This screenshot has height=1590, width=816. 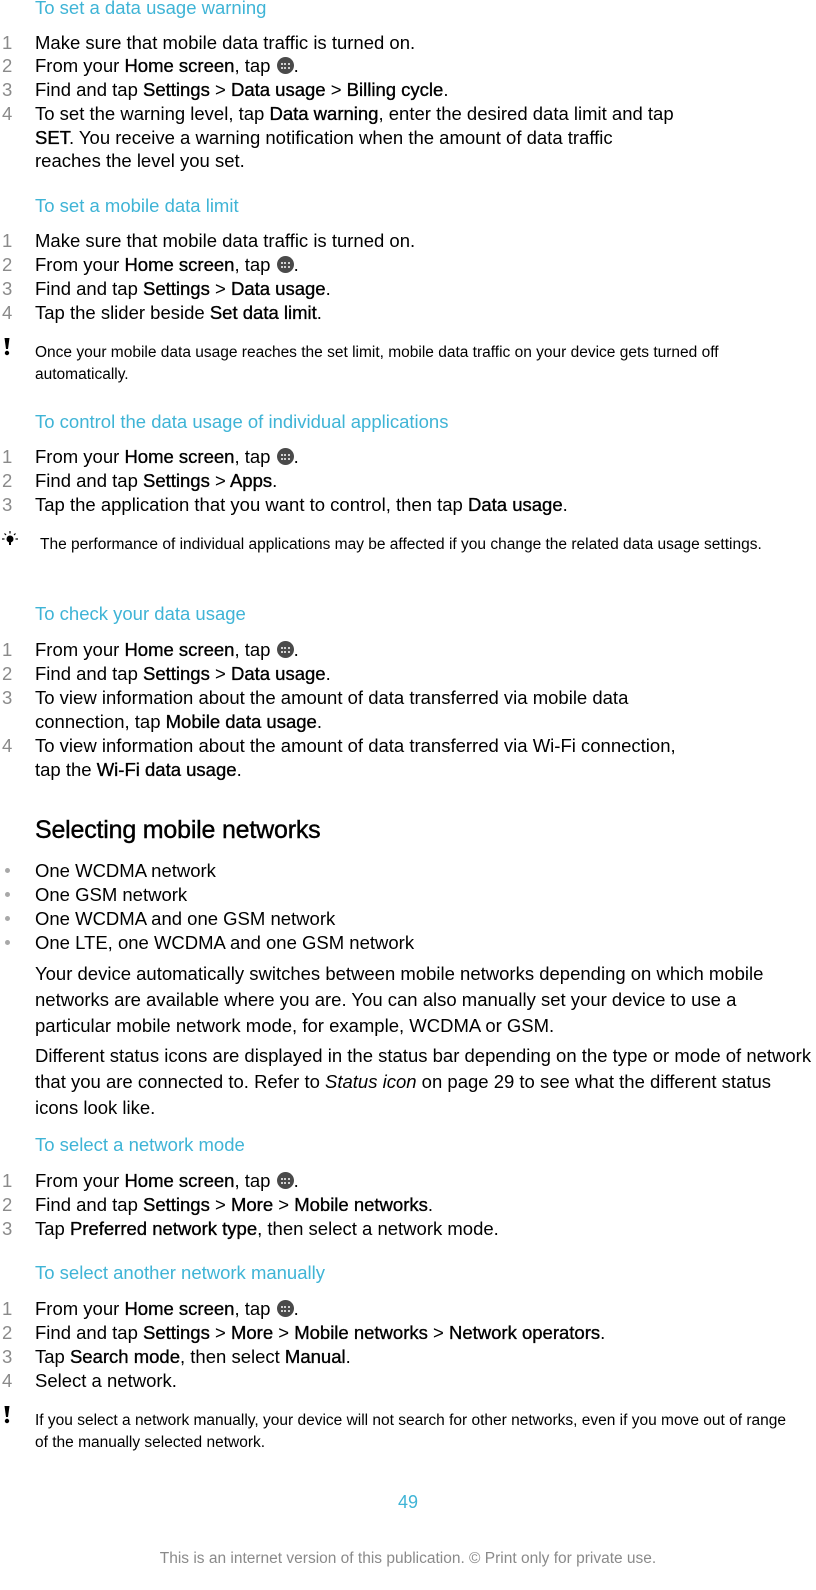 What do you see at coordinates (137, 205) in the screenshot?
I see `section-title-data-limit: To set a mobile data limit` at bounding box center [137, 205].